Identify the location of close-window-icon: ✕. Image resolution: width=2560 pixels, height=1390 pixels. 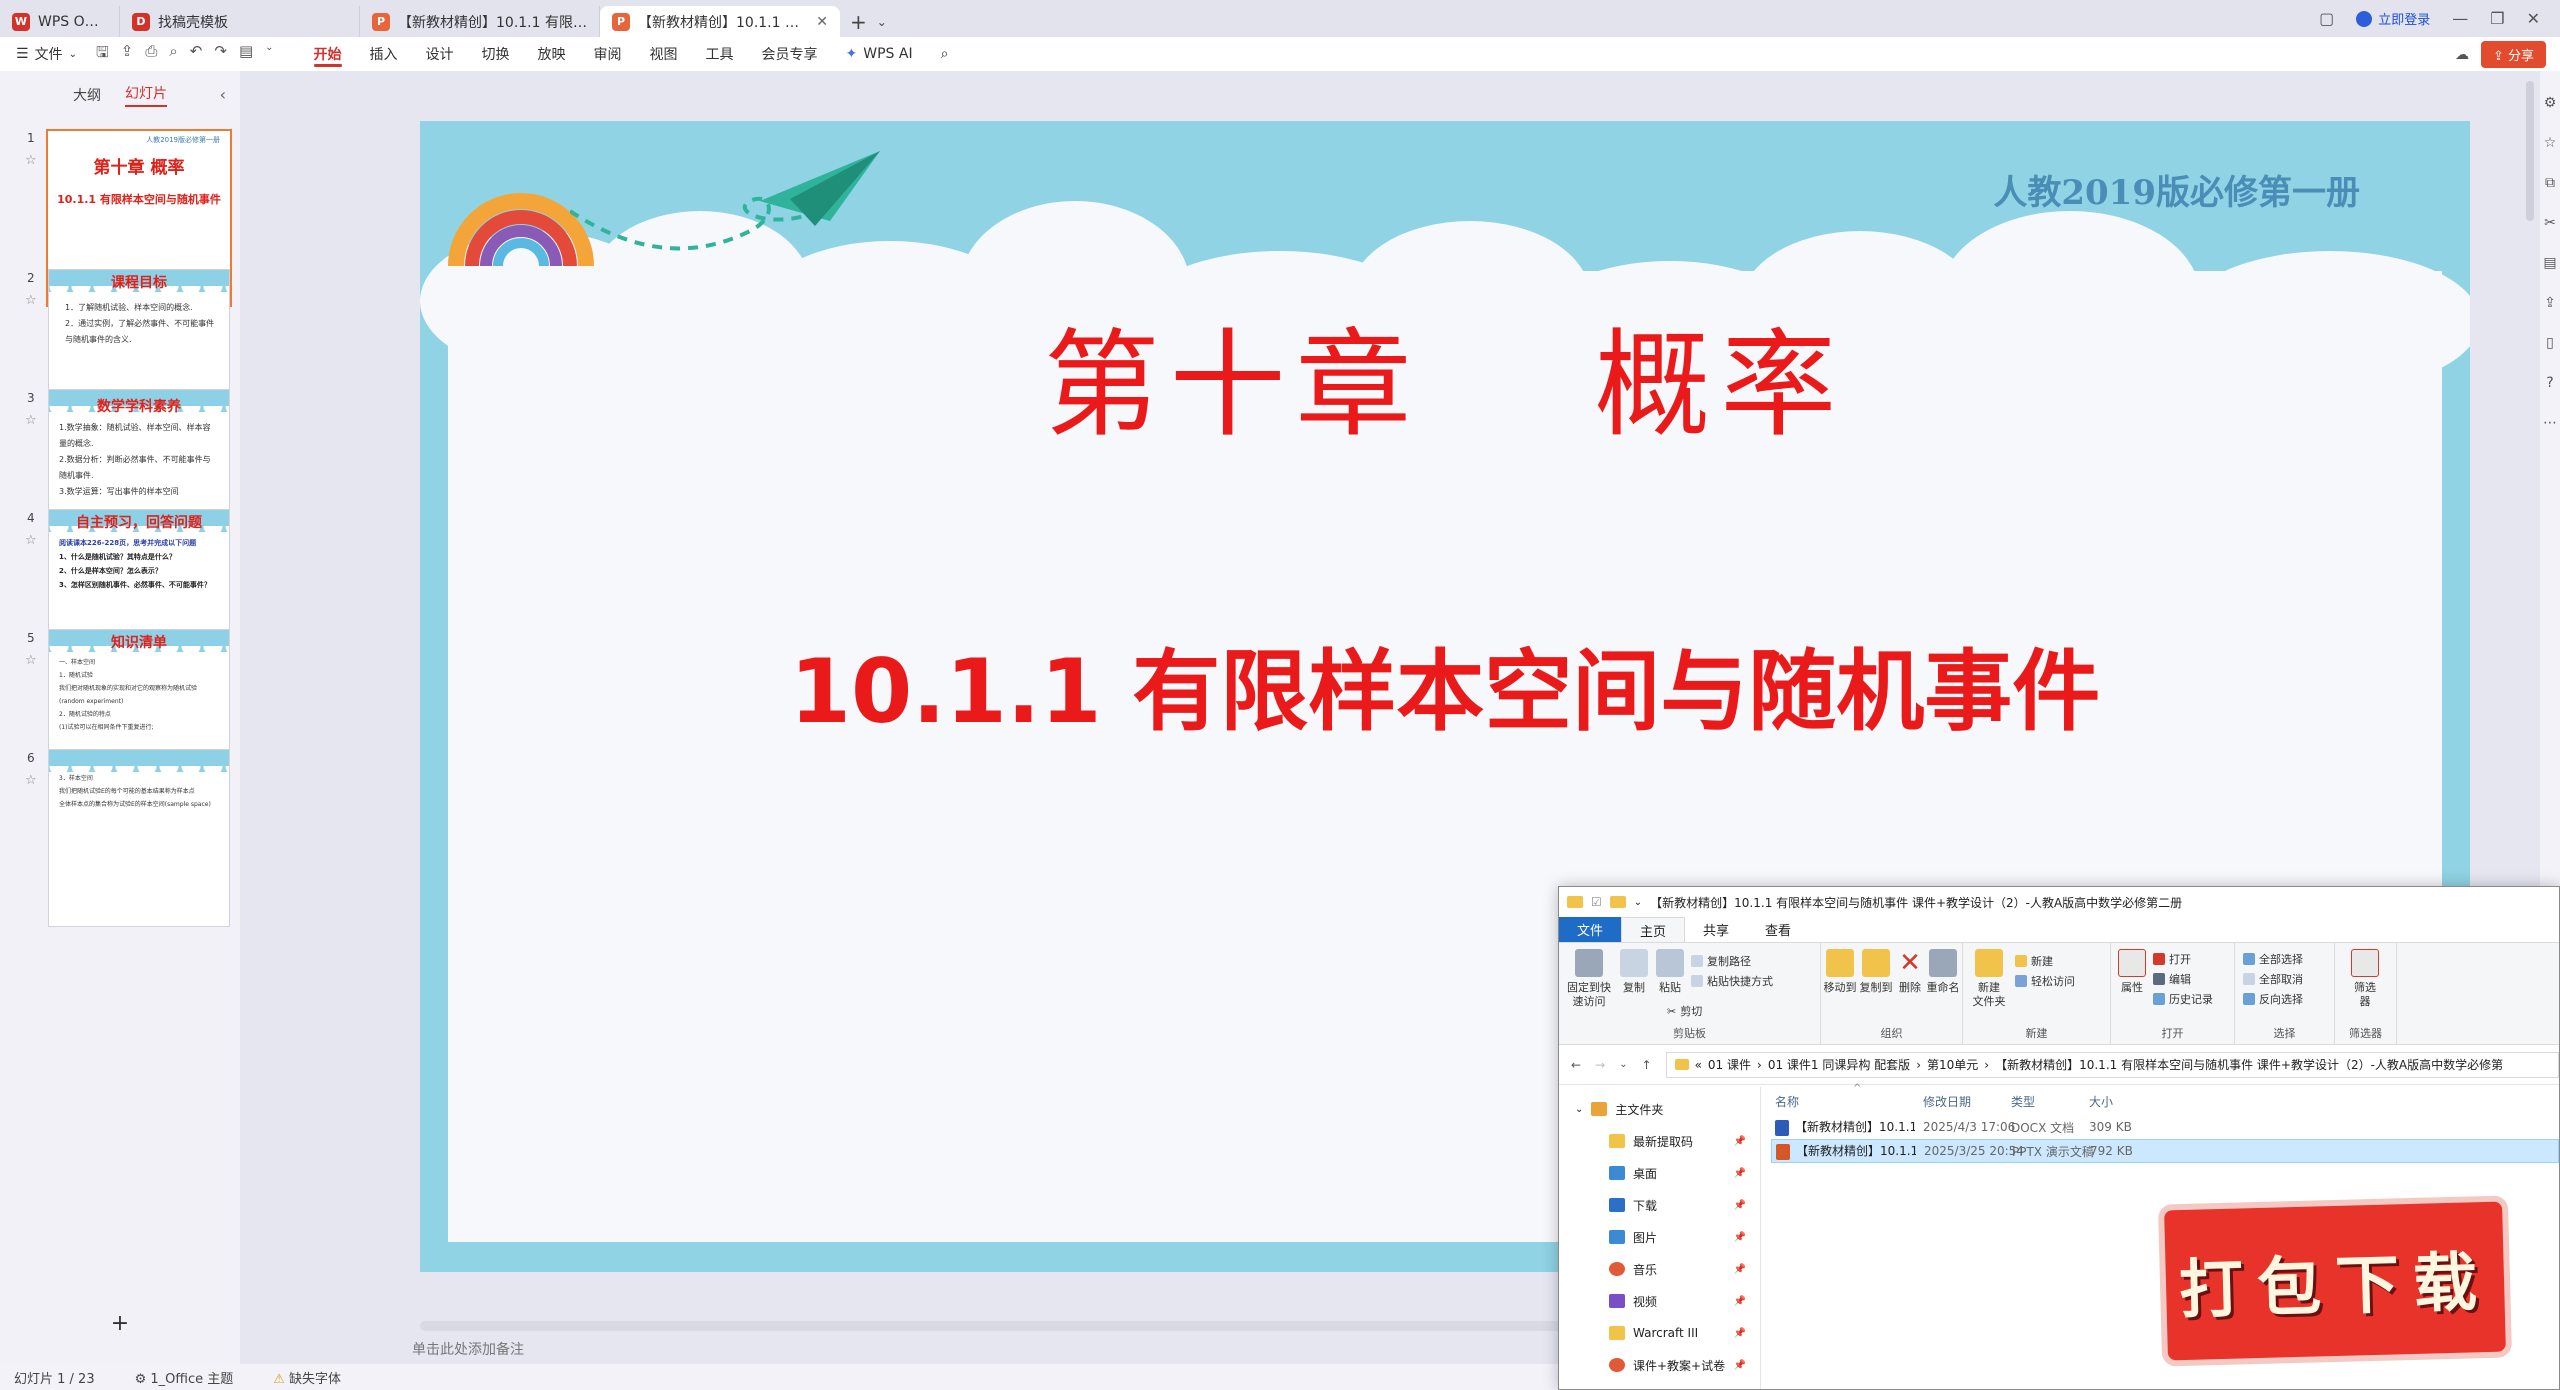
(2533, 18).